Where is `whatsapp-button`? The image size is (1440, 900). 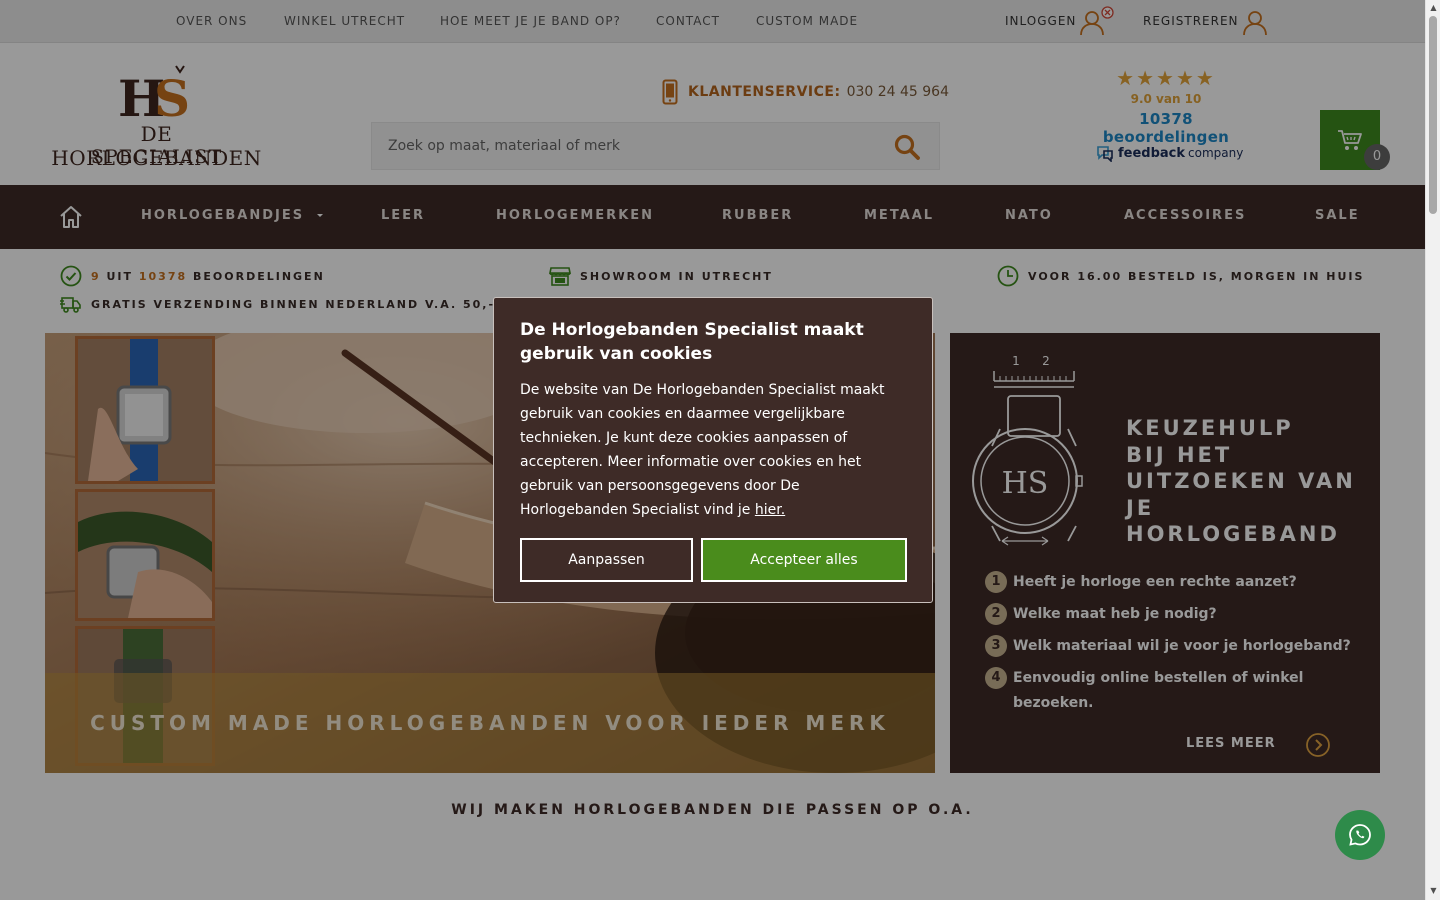
whatsapp-button is located at coordinates (1360, 835).